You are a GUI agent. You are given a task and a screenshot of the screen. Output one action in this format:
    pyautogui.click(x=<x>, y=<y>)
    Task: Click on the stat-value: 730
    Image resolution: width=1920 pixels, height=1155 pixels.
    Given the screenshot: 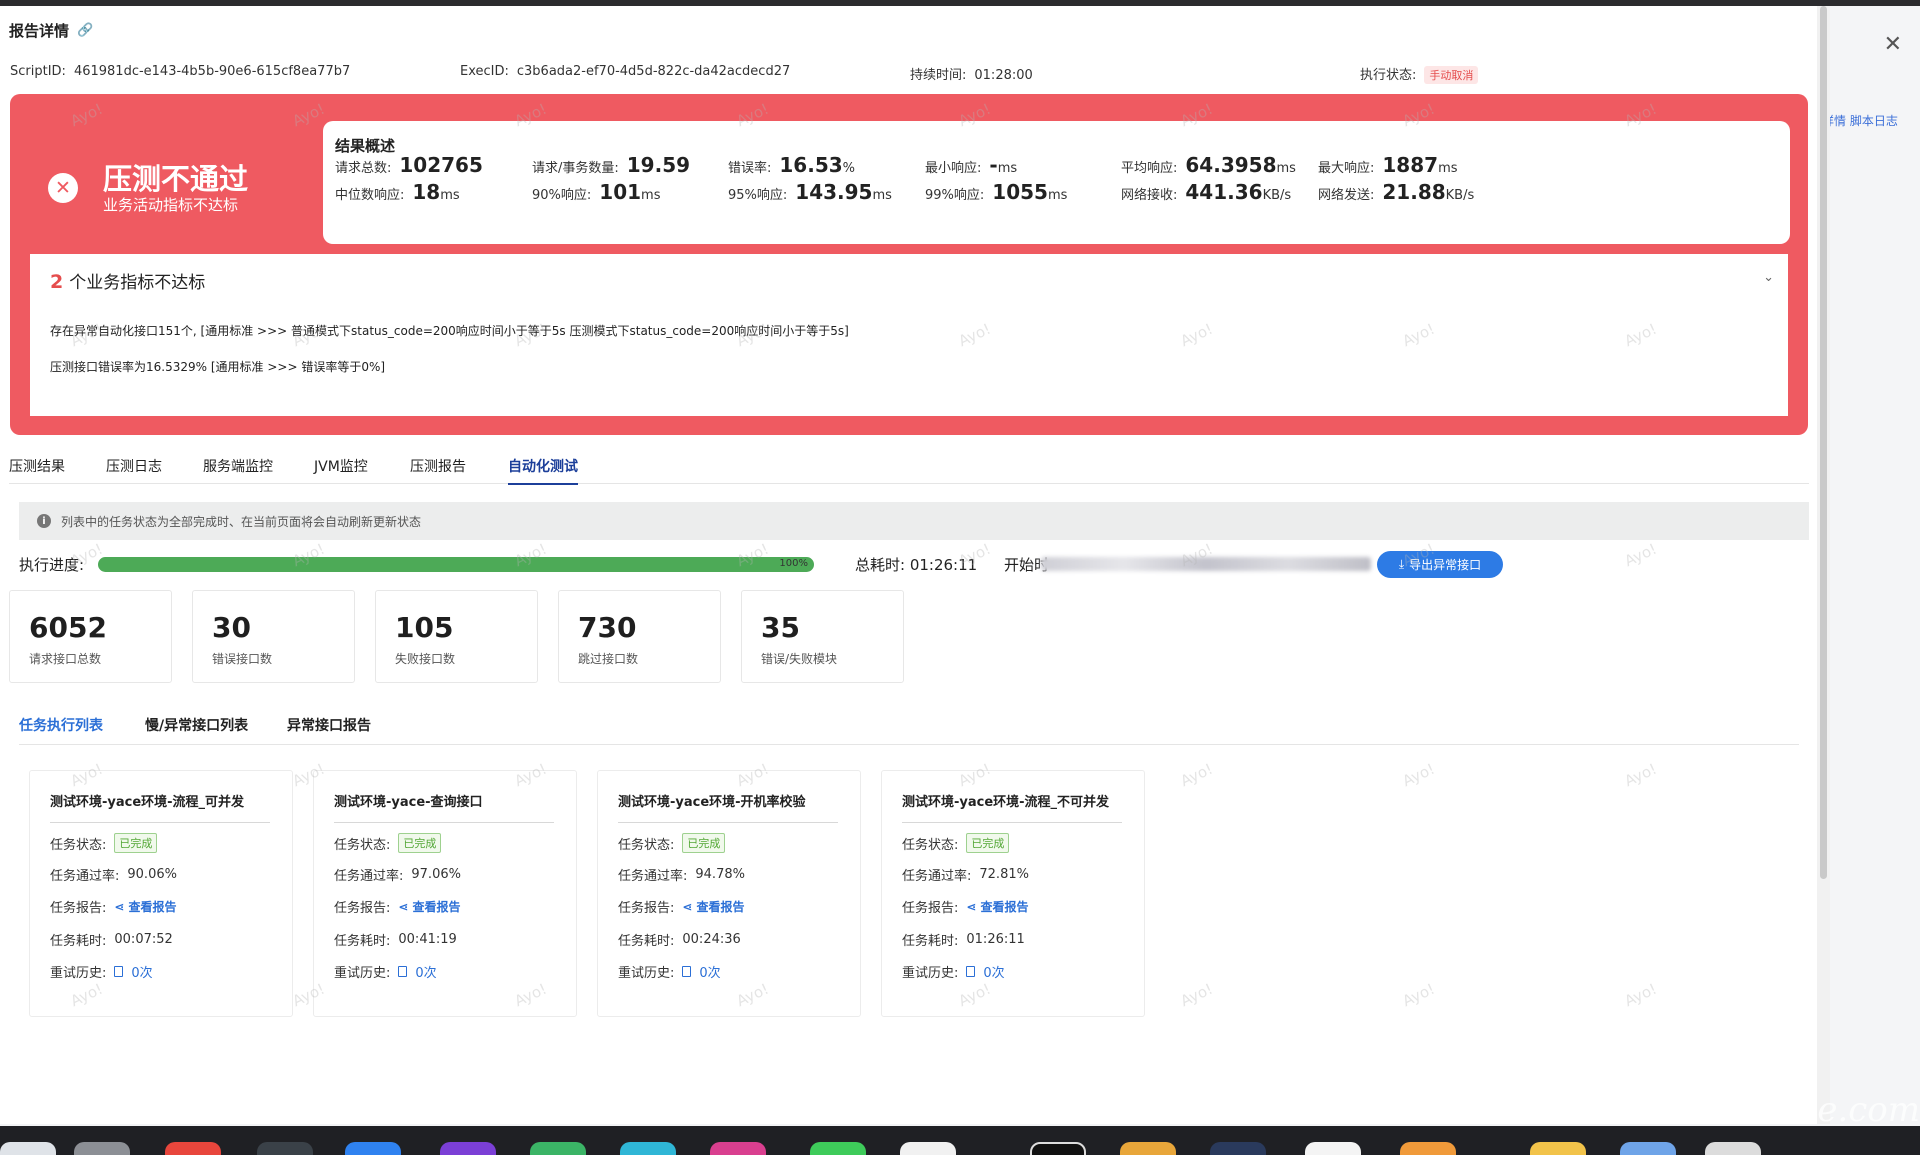 What is the action you would take?
    pyautogui.click(x=607, y=627)
    